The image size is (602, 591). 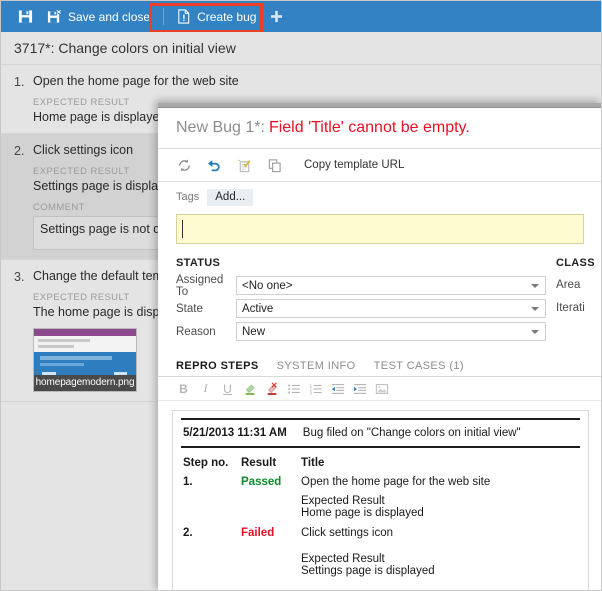 What do you see at coordinates (188, 197) in the screenshot?
I see `tags-label: Tags` at bounding box center [188, 197].